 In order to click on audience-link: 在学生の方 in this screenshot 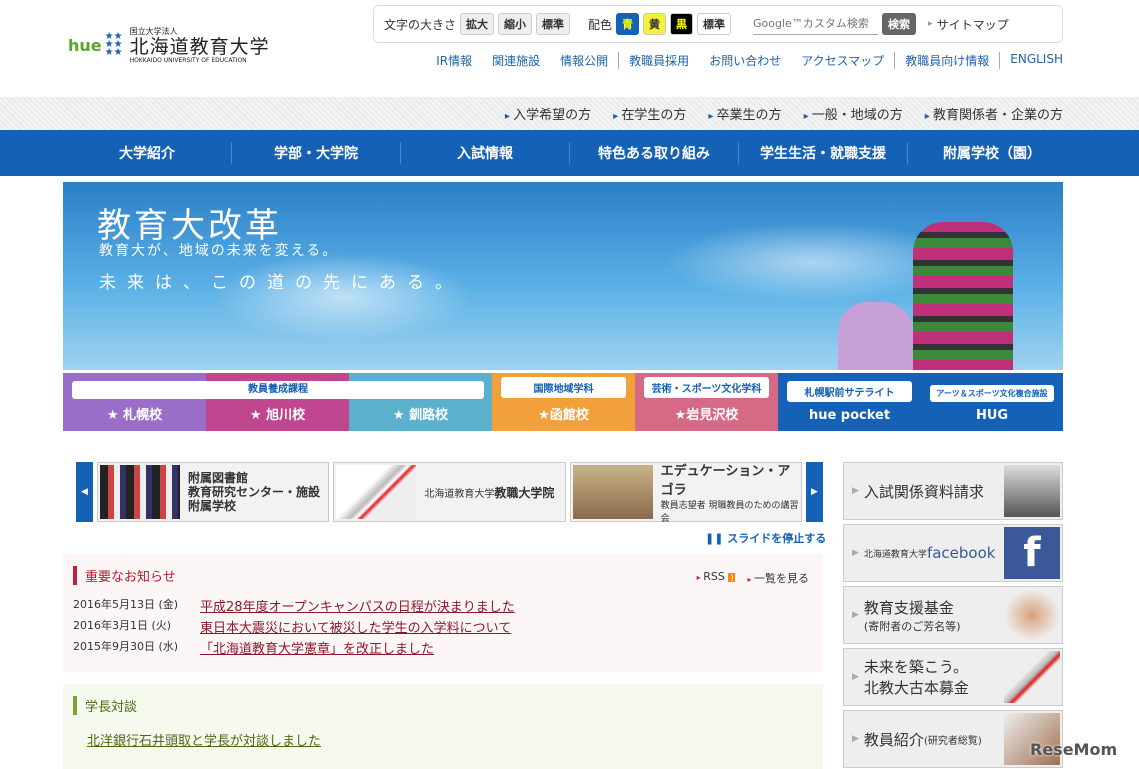, I will do `click(649, 113)`.